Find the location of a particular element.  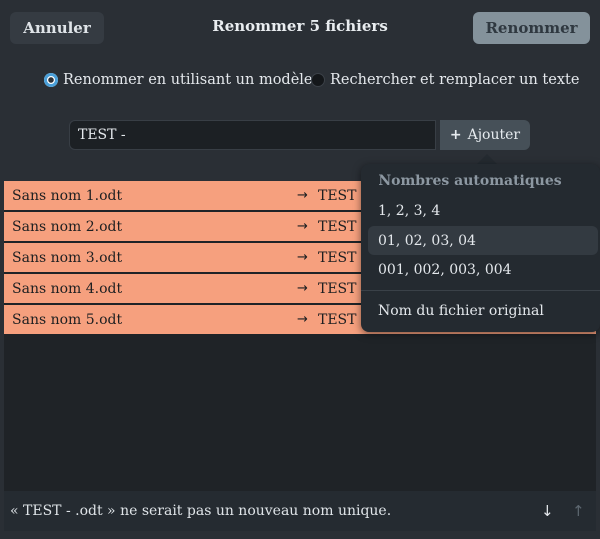

radio-template-mode: Renommer en utilisant un modèle is located at coordinates (178, 80).